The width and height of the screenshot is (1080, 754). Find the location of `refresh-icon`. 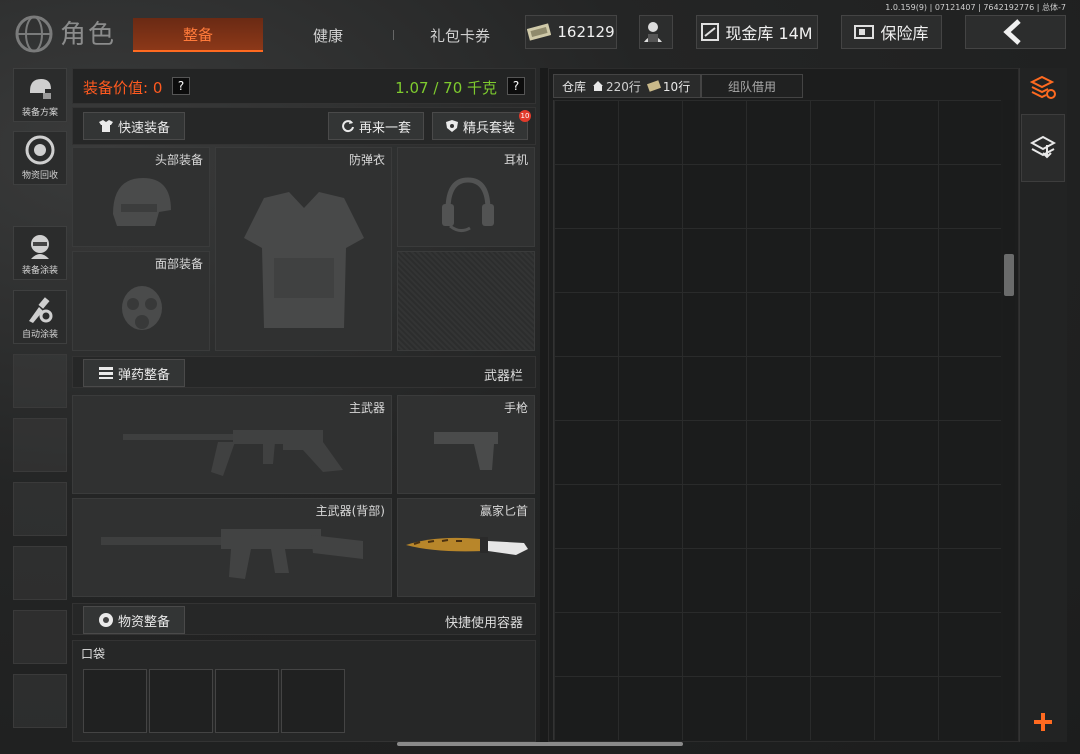

refresh-icon is located at coordinates (348, 126).